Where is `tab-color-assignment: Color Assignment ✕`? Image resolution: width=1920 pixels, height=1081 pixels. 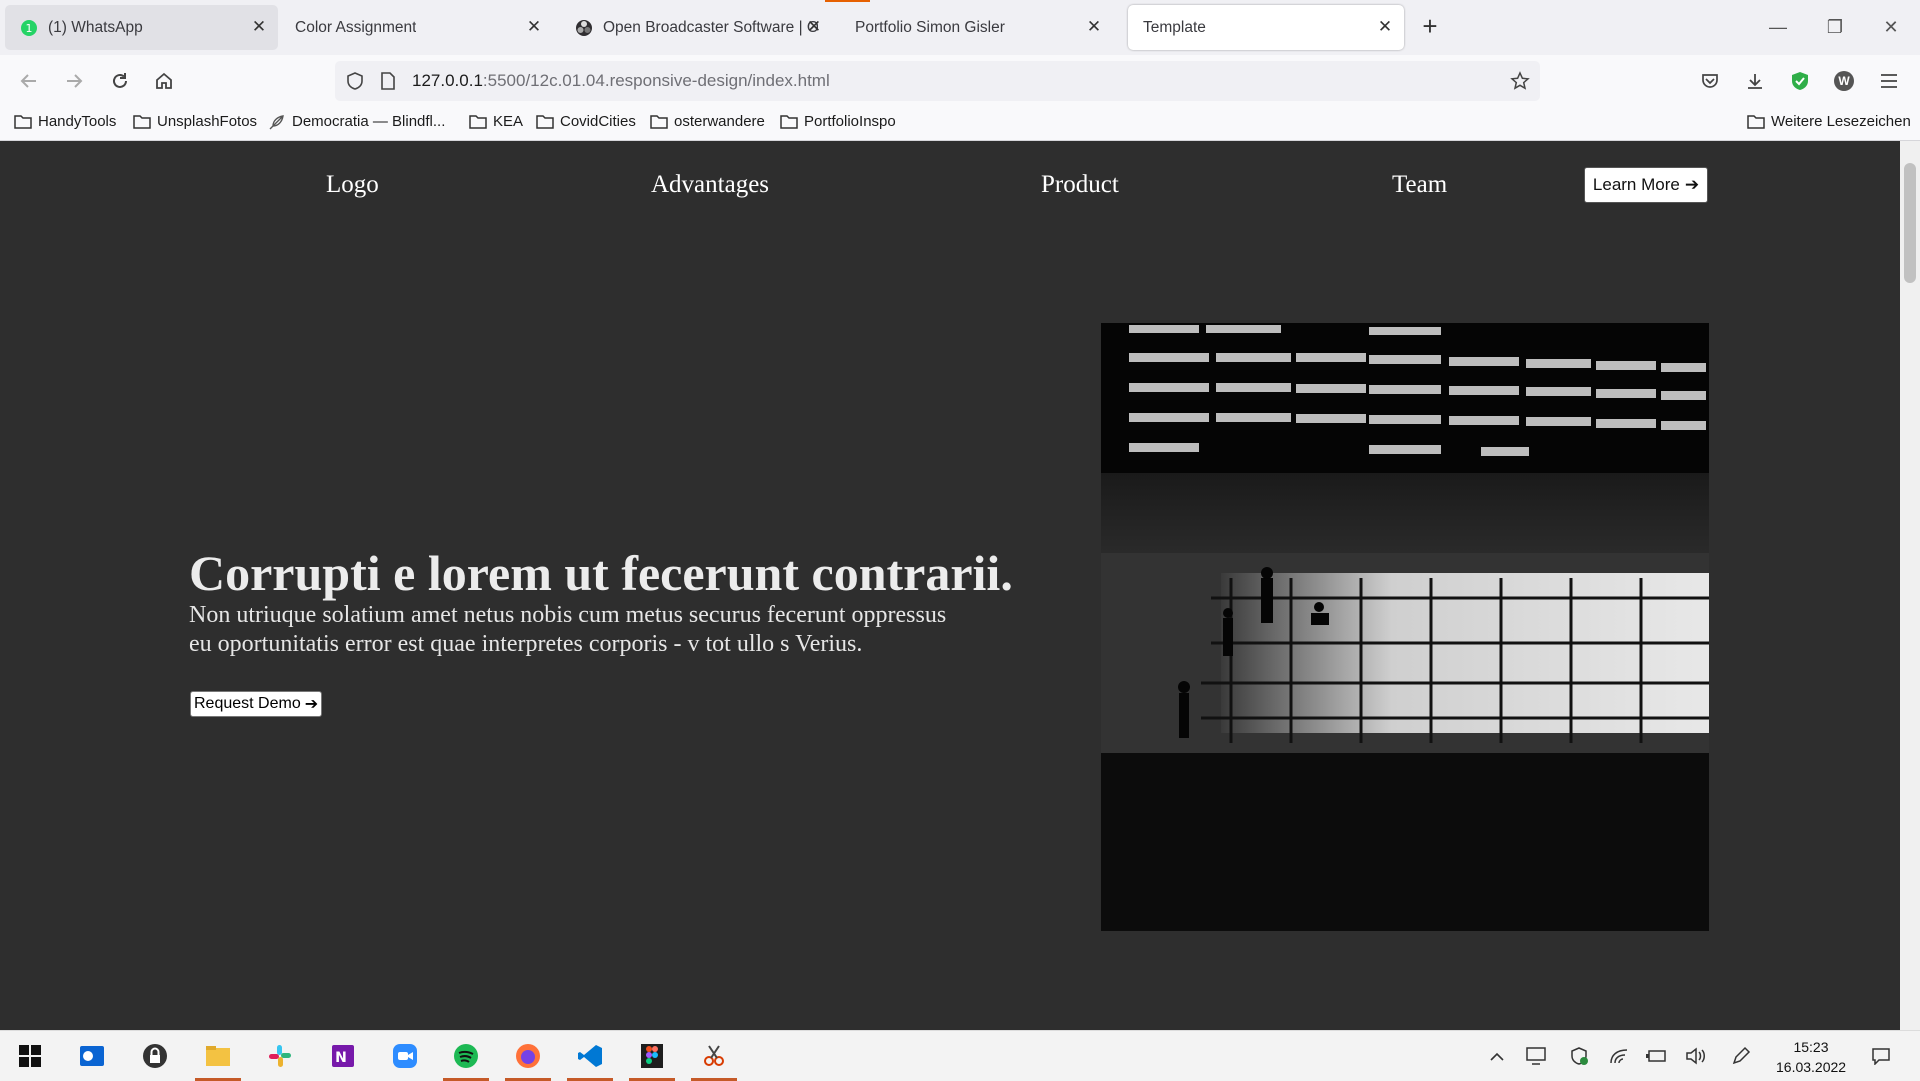 tab-color-assignment: Color Assignment ✕ is located at coordinates (416, 27).